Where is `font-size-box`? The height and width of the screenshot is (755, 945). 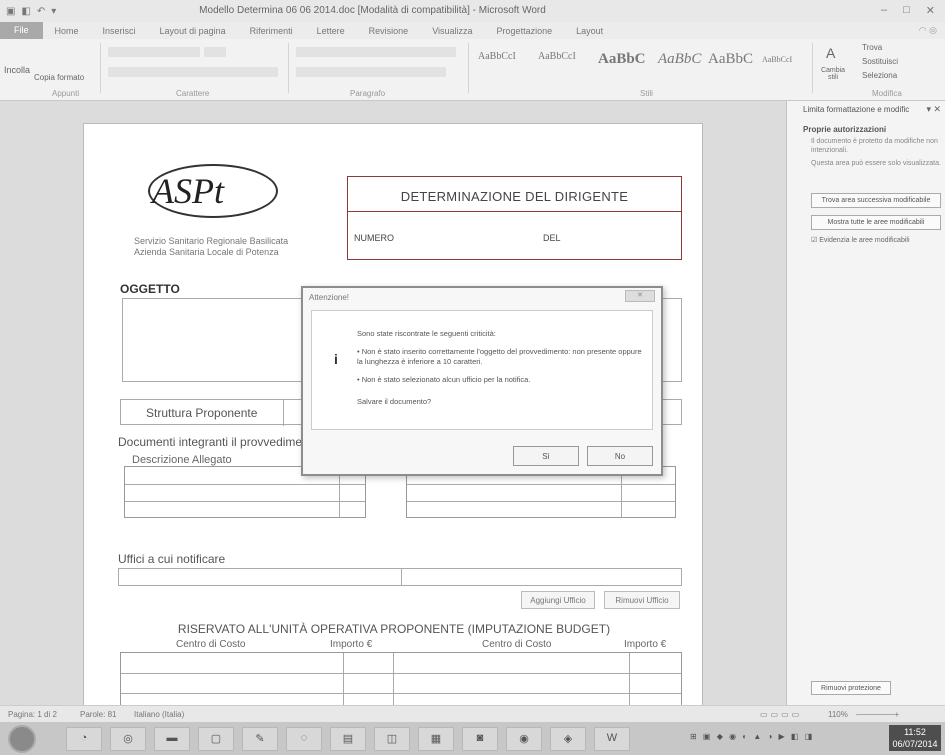 font-size-box is located at coordinates (215, 52).